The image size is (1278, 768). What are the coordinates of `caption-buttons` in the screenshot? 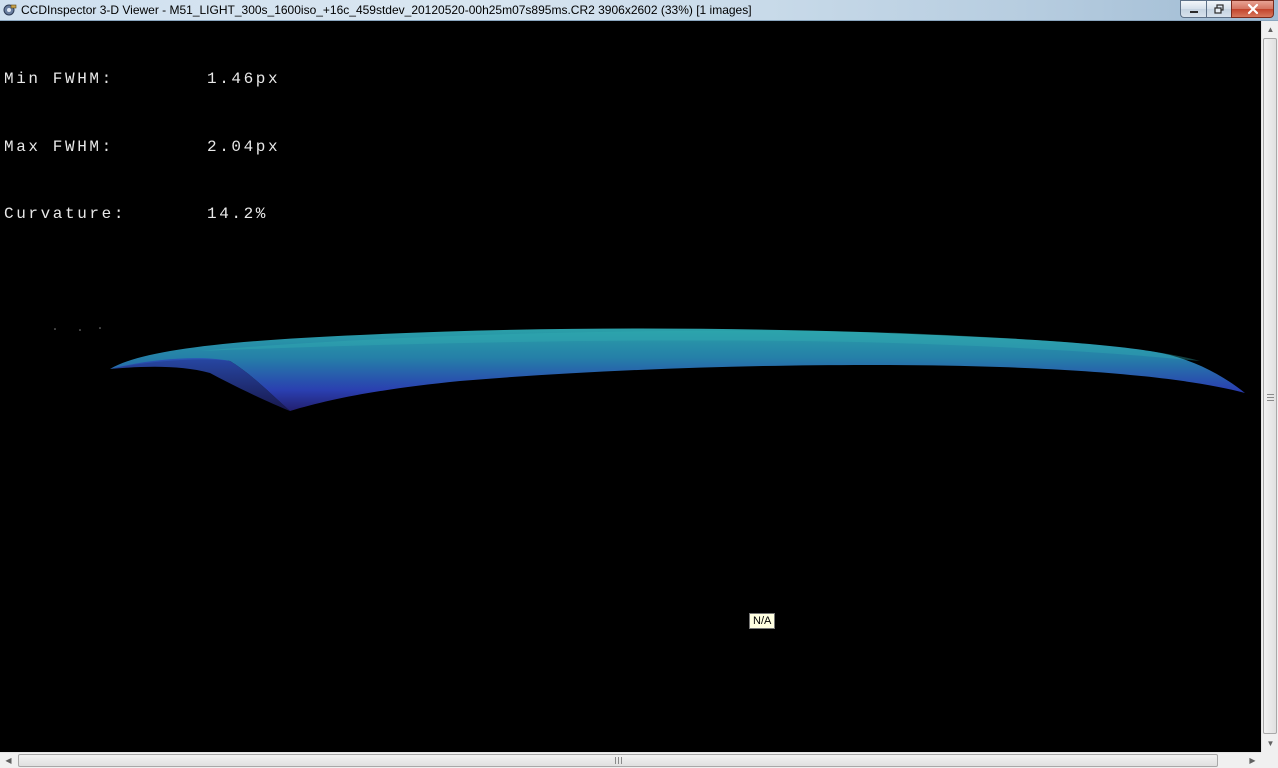 It's located at (1227, 9).